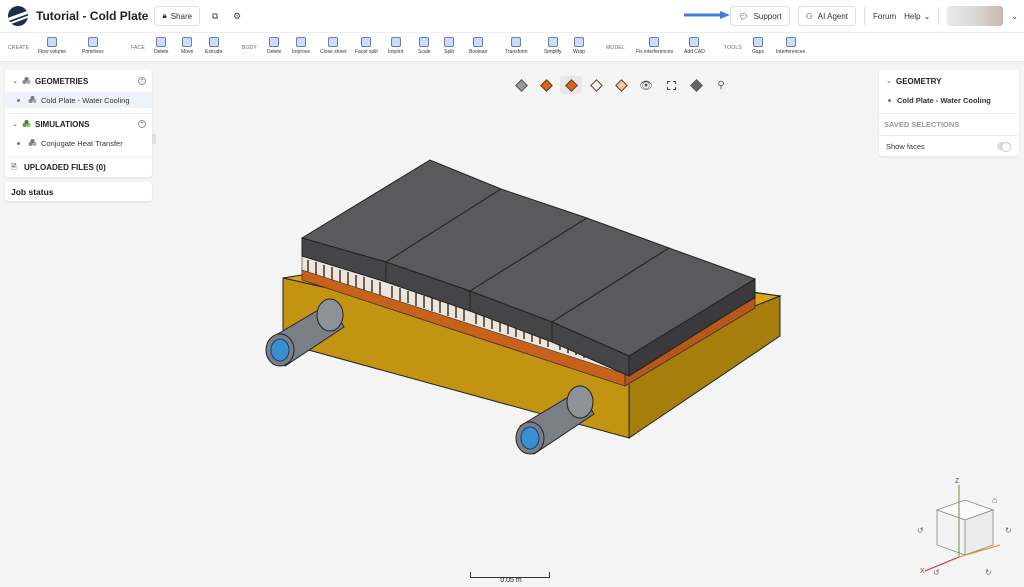 The image size is (1024, 587). I want to click on rotate-left-icon: ↺, so click(920, 530).